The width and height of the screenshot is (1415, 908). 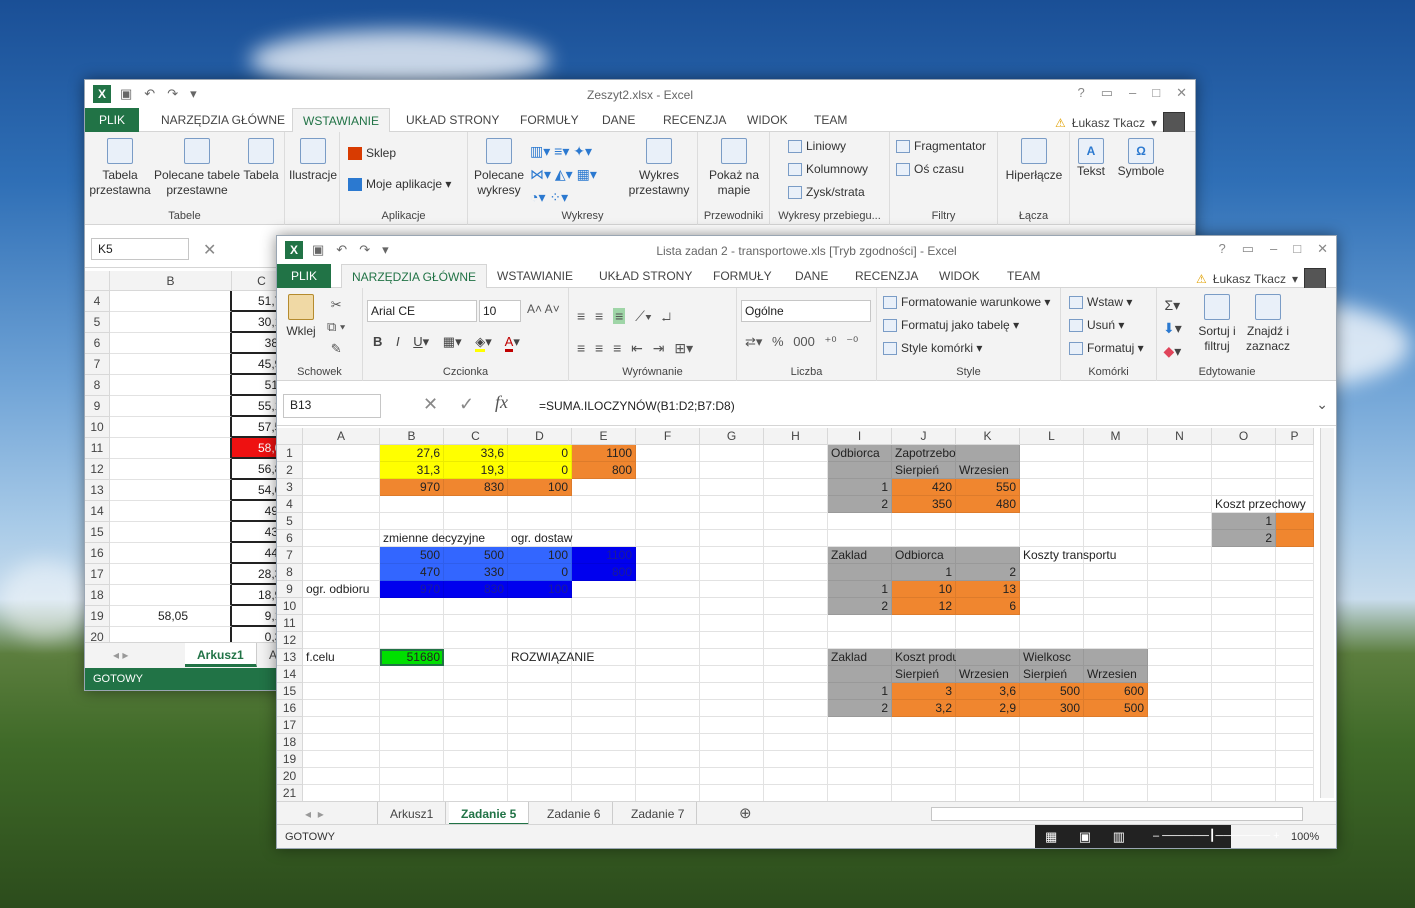 What do you see at coordinates (336, 327) in the screenshot?
I see `clipboard-small-buttons: ✂ ⧉ ▾ ✎` at bounding box center [336, 327].